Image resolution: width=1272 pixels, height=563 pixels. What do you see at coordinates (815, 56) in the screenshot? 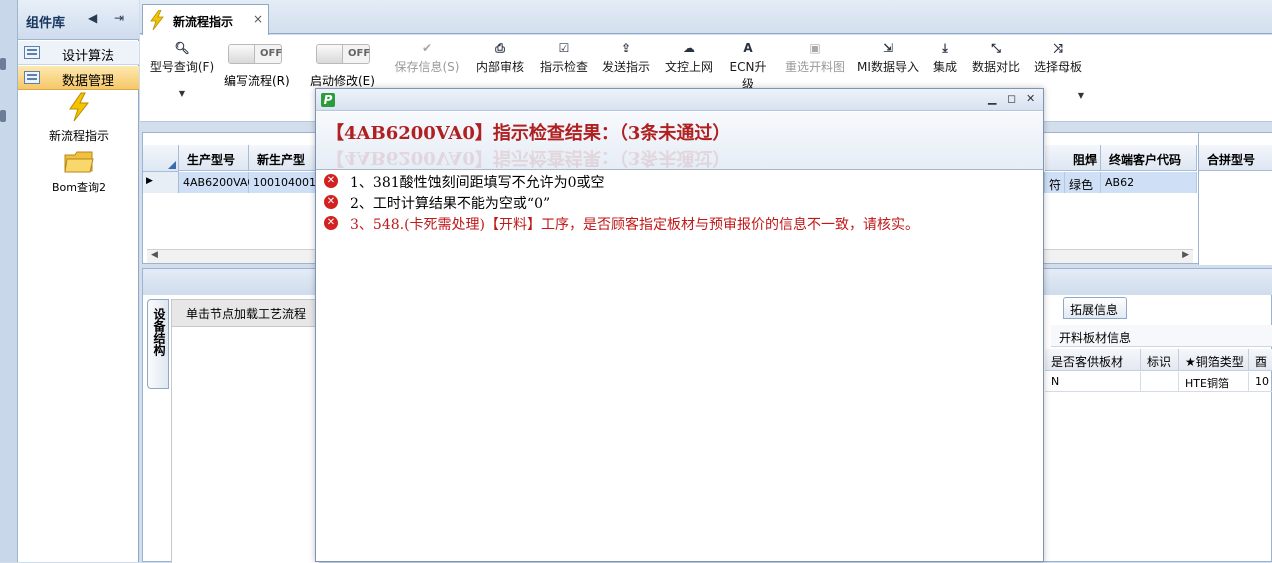
I see `reselect-cutting-chart-button: ▣ 重选开料图` at bounding box center [815, 56].